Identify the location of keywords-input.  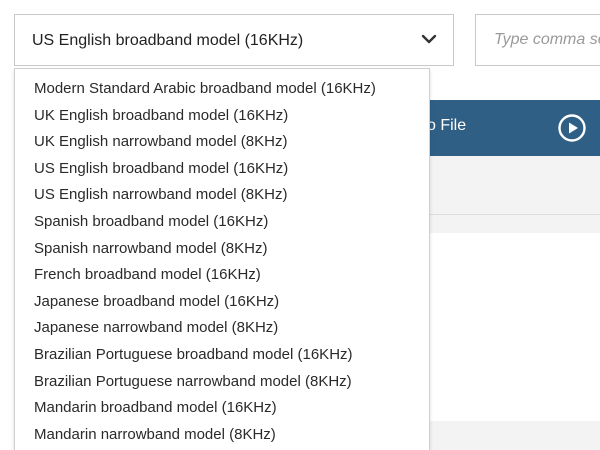
(537, 40).